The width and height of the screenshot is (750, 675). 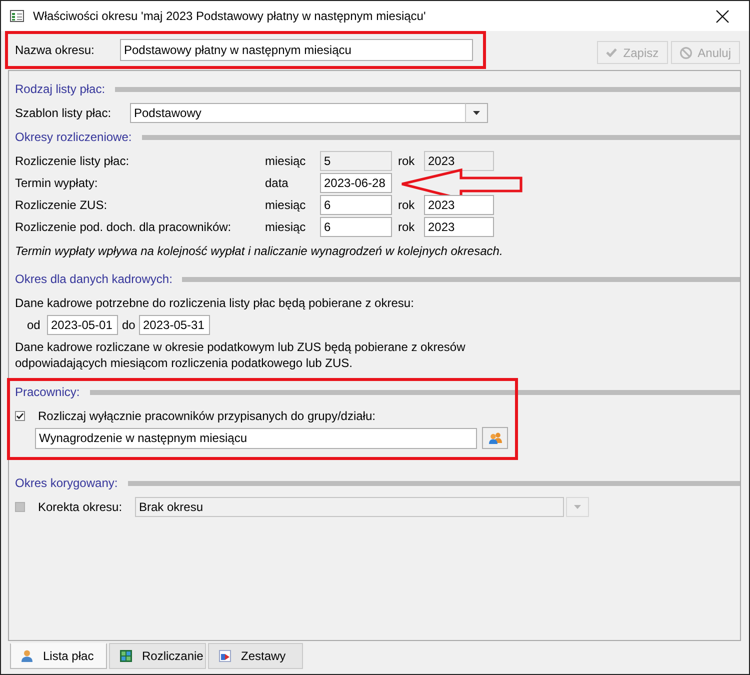 What do you see at coordinates (612, 52) in the screenshot?
I see `check-icon` at bounding box center [612, 52].